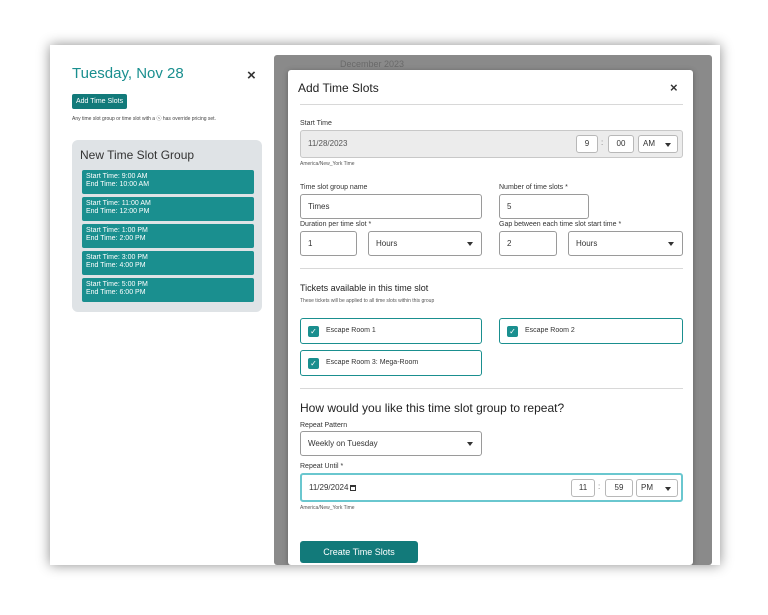 Image resolution: width=768 pixels, height=615 pixels. I want to click on gap-input: 2, so click(528, 243).